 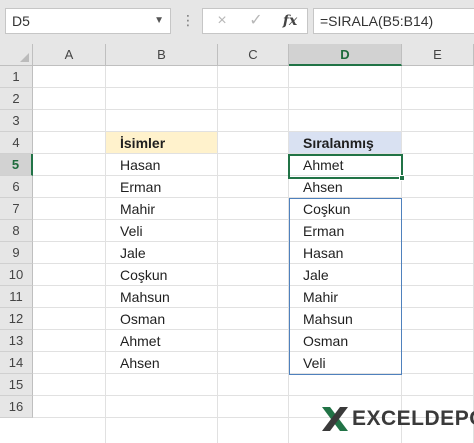 What do you see at coordinates (16, 77) in the screenshot?
I see `row-header-1: 1` at bounding box center [16, 77].